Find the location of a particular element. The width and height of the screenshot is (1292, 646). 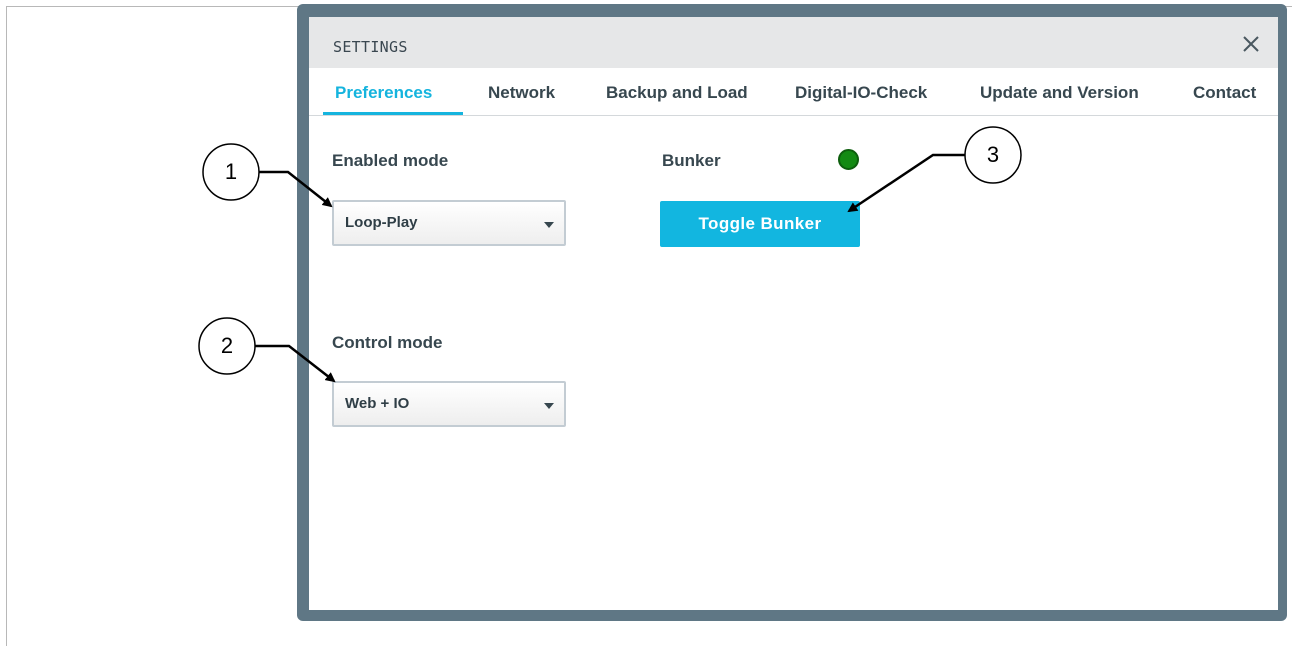

close-icon is located at coordinates (1251, 44).